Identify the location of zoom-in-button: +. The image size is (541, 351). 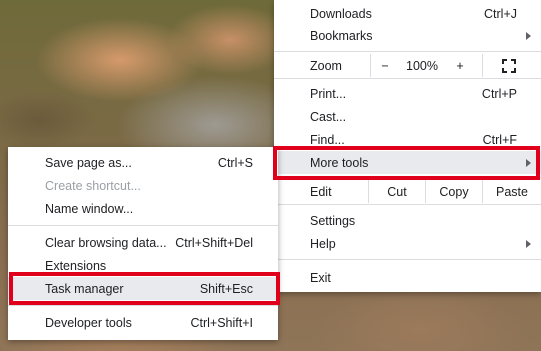
(460, 65).